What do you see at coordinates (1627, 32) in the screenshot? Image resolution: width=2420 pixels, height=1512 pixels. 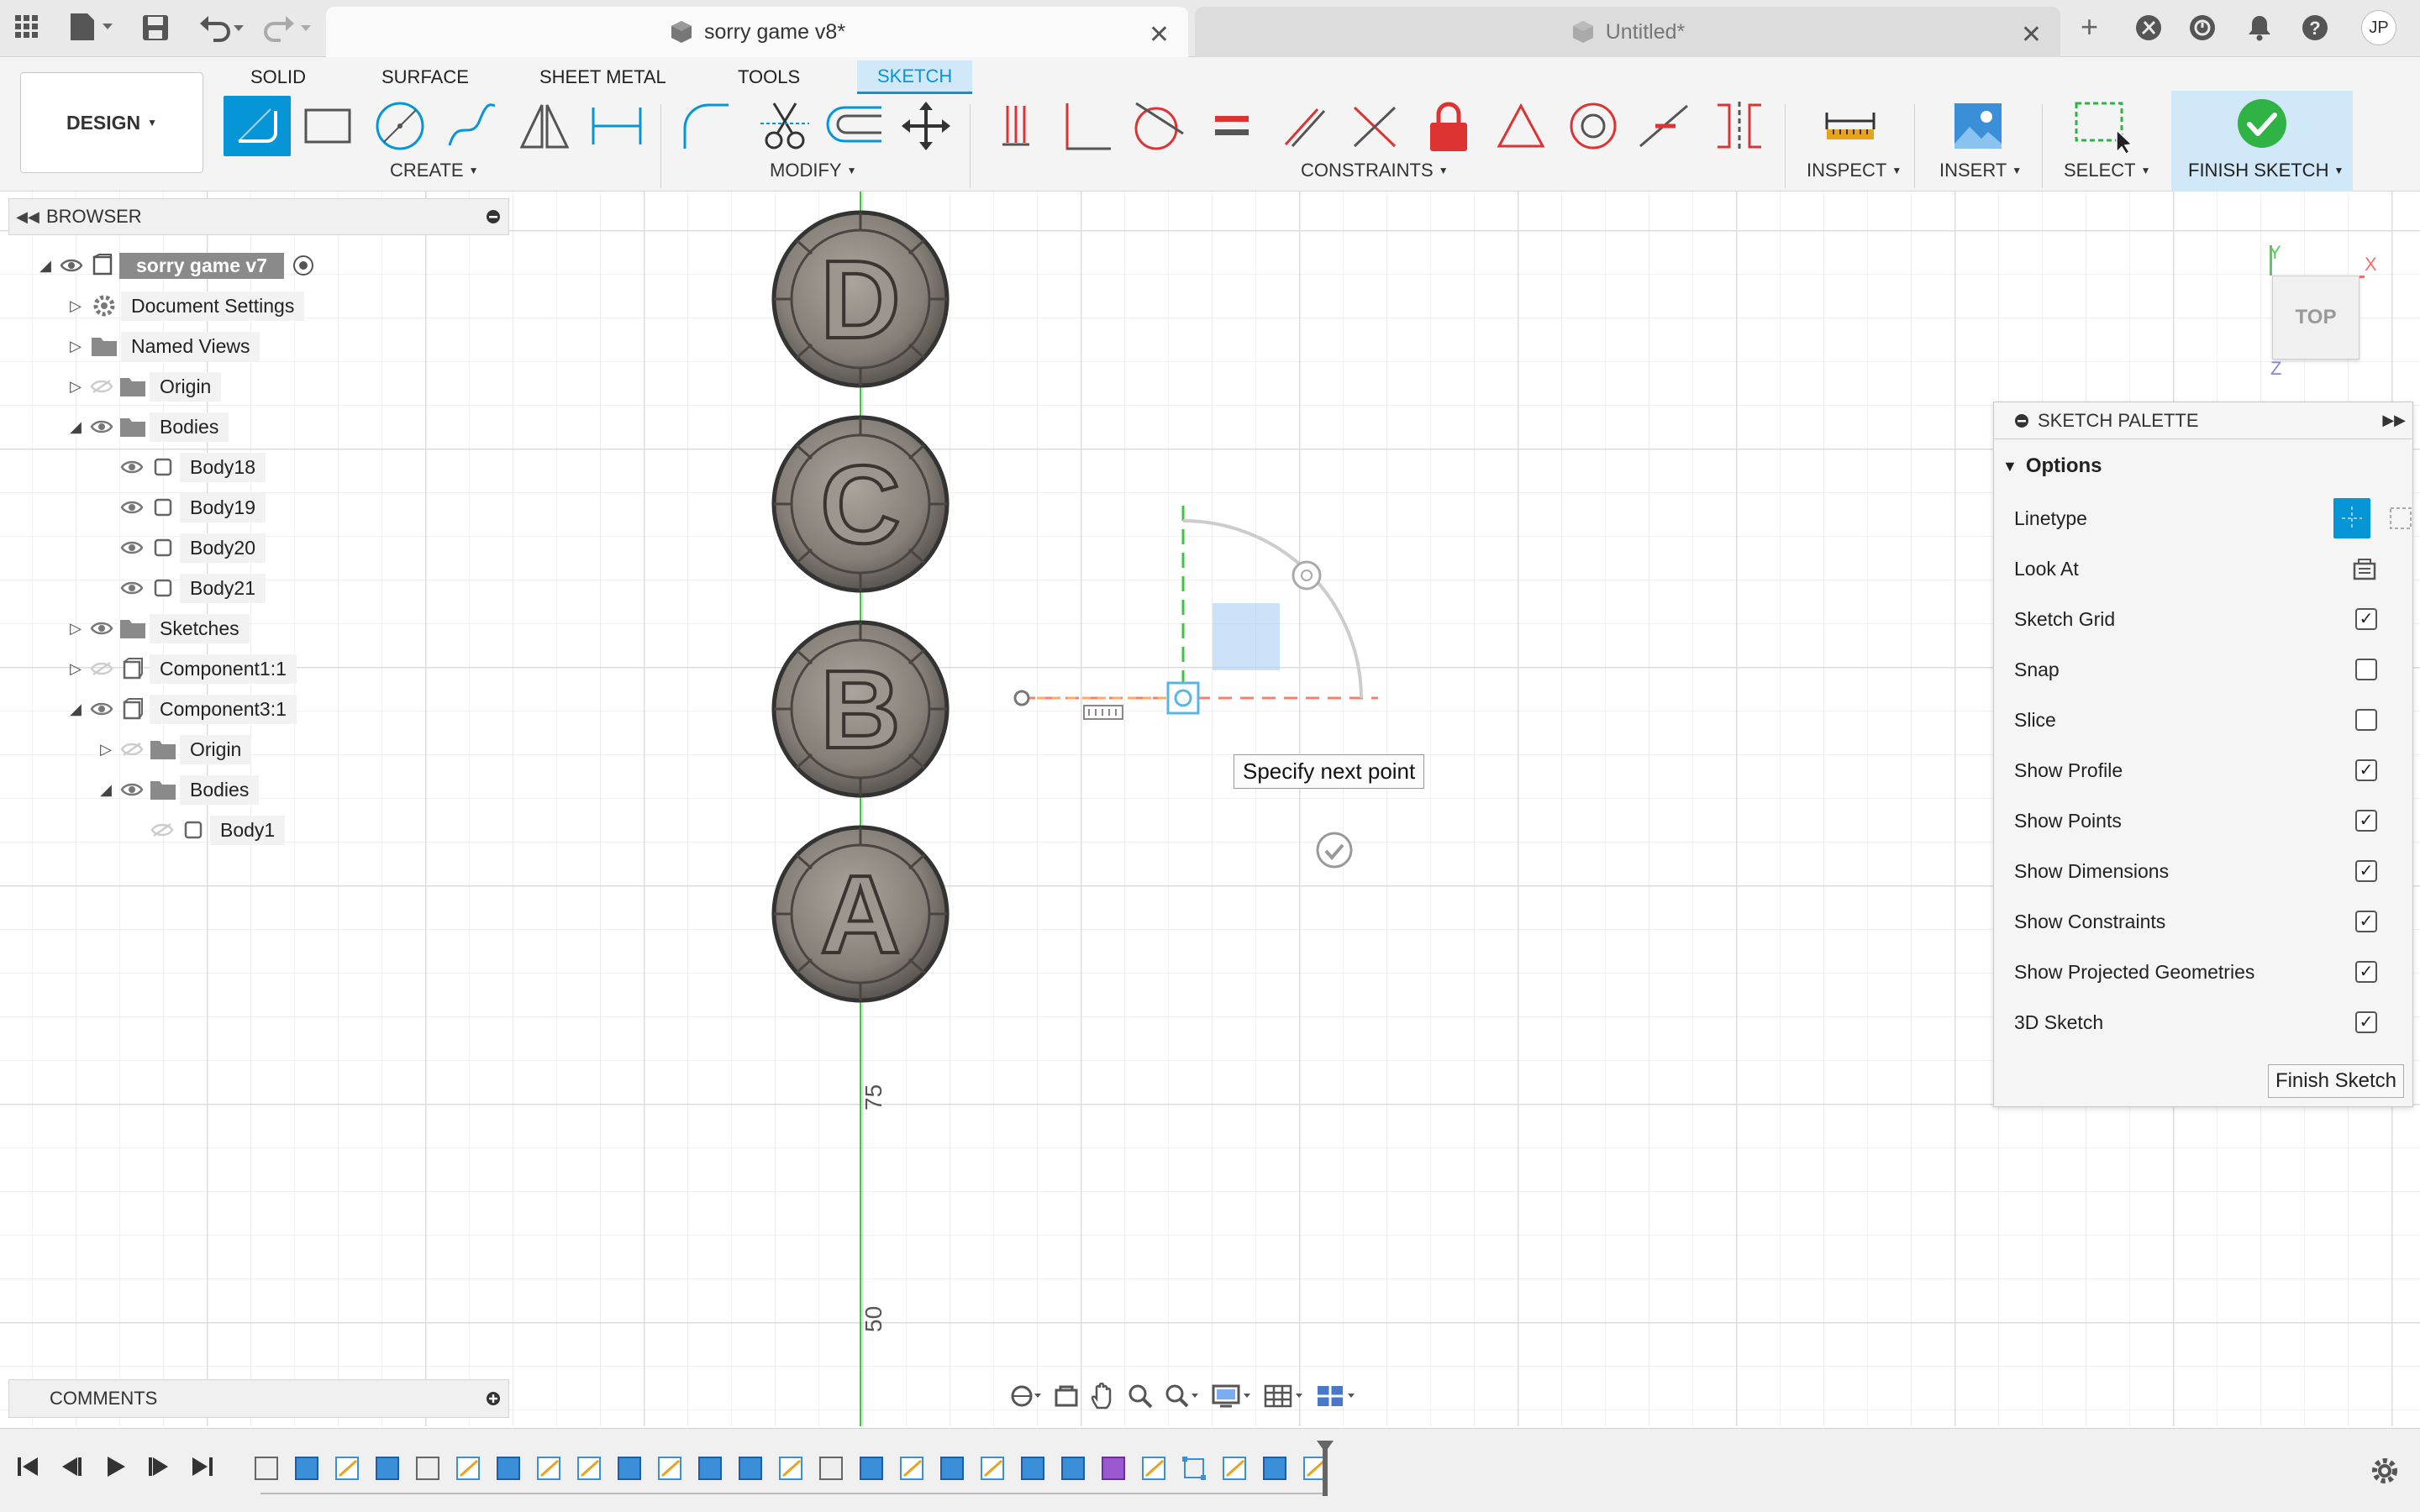 I see `tab-untitled: Untitled* ✕` at bounding box center [1627, 32].